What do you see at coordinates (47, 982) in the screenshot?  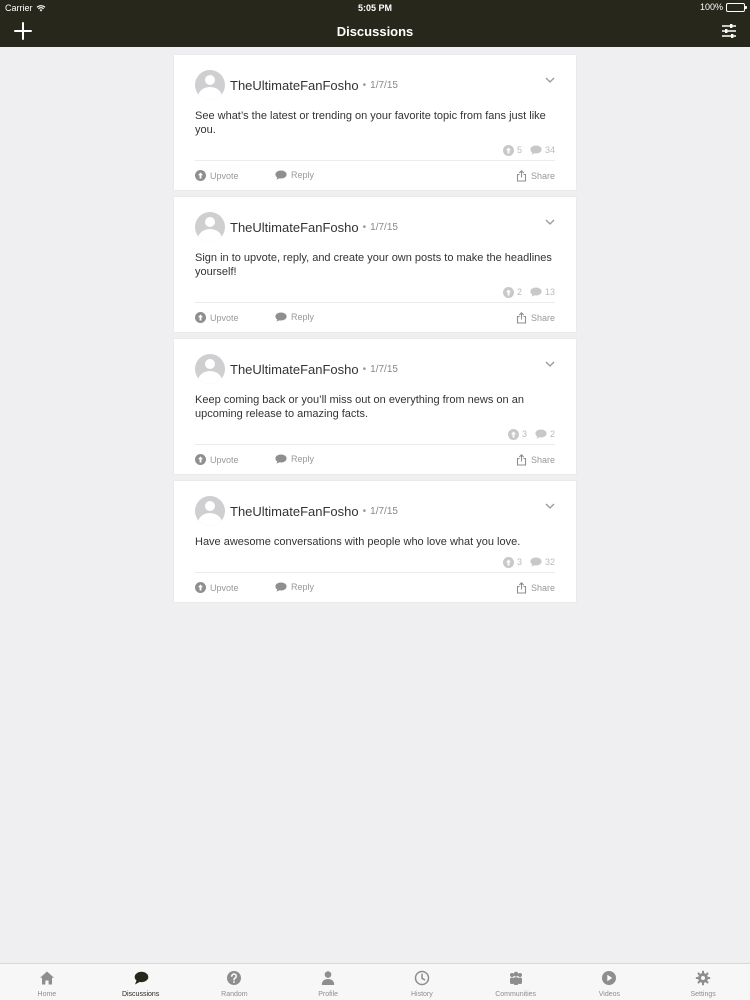 I see `tab-home: Home` at bounding box center [47, 982].